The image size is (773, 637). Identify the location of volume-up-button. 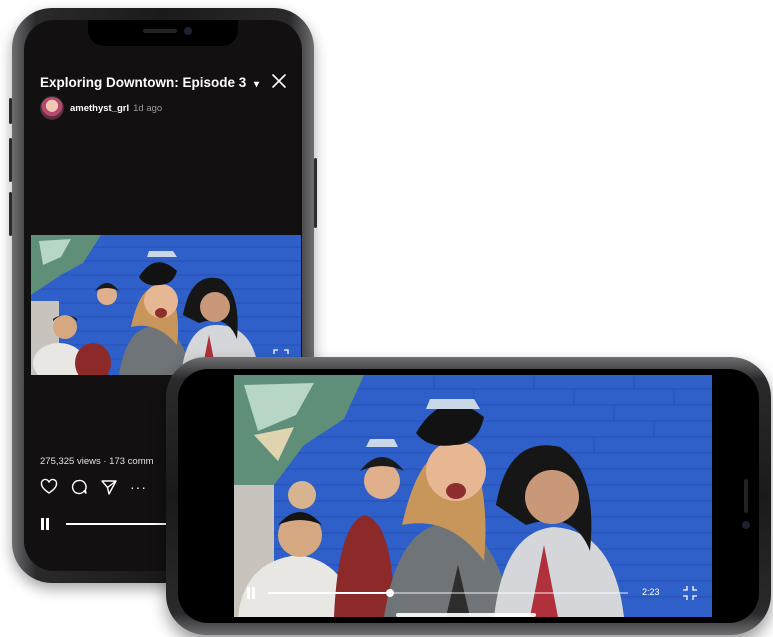
(10, 160).